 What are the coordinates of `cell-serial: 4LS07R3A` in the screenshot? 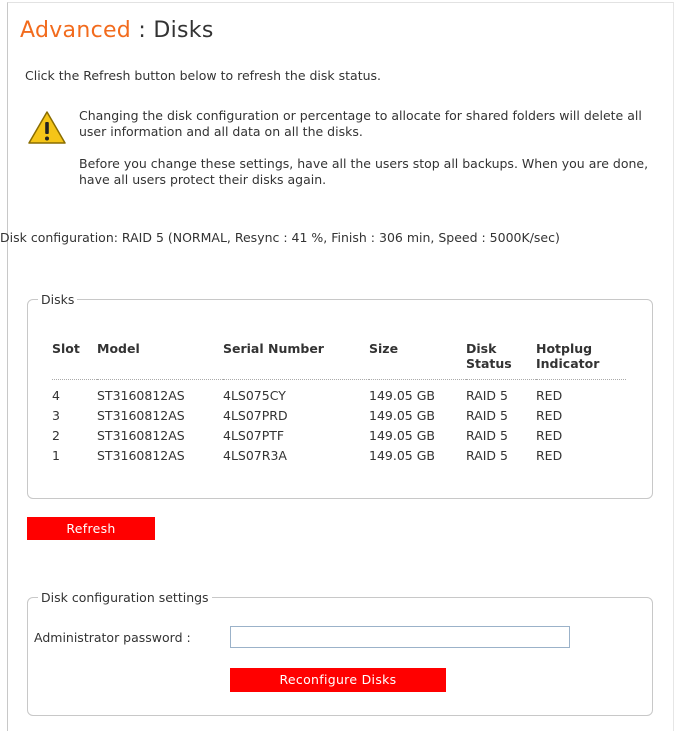 It's located at (255, 455).